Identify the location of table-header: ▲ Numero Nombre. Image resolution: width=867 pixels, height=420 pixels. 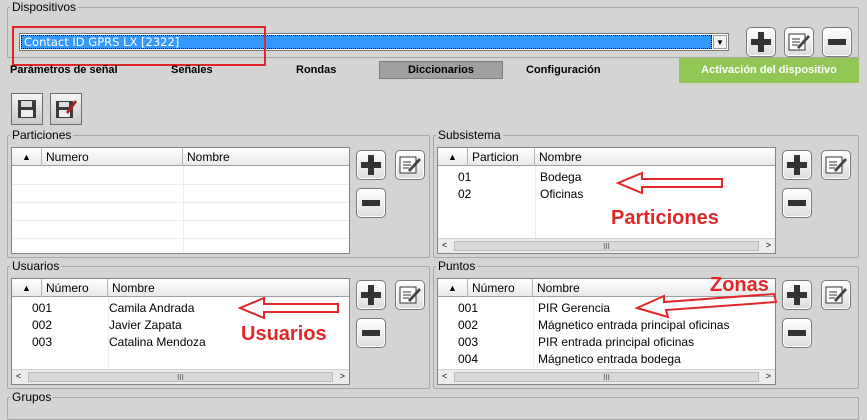
(180, 157).